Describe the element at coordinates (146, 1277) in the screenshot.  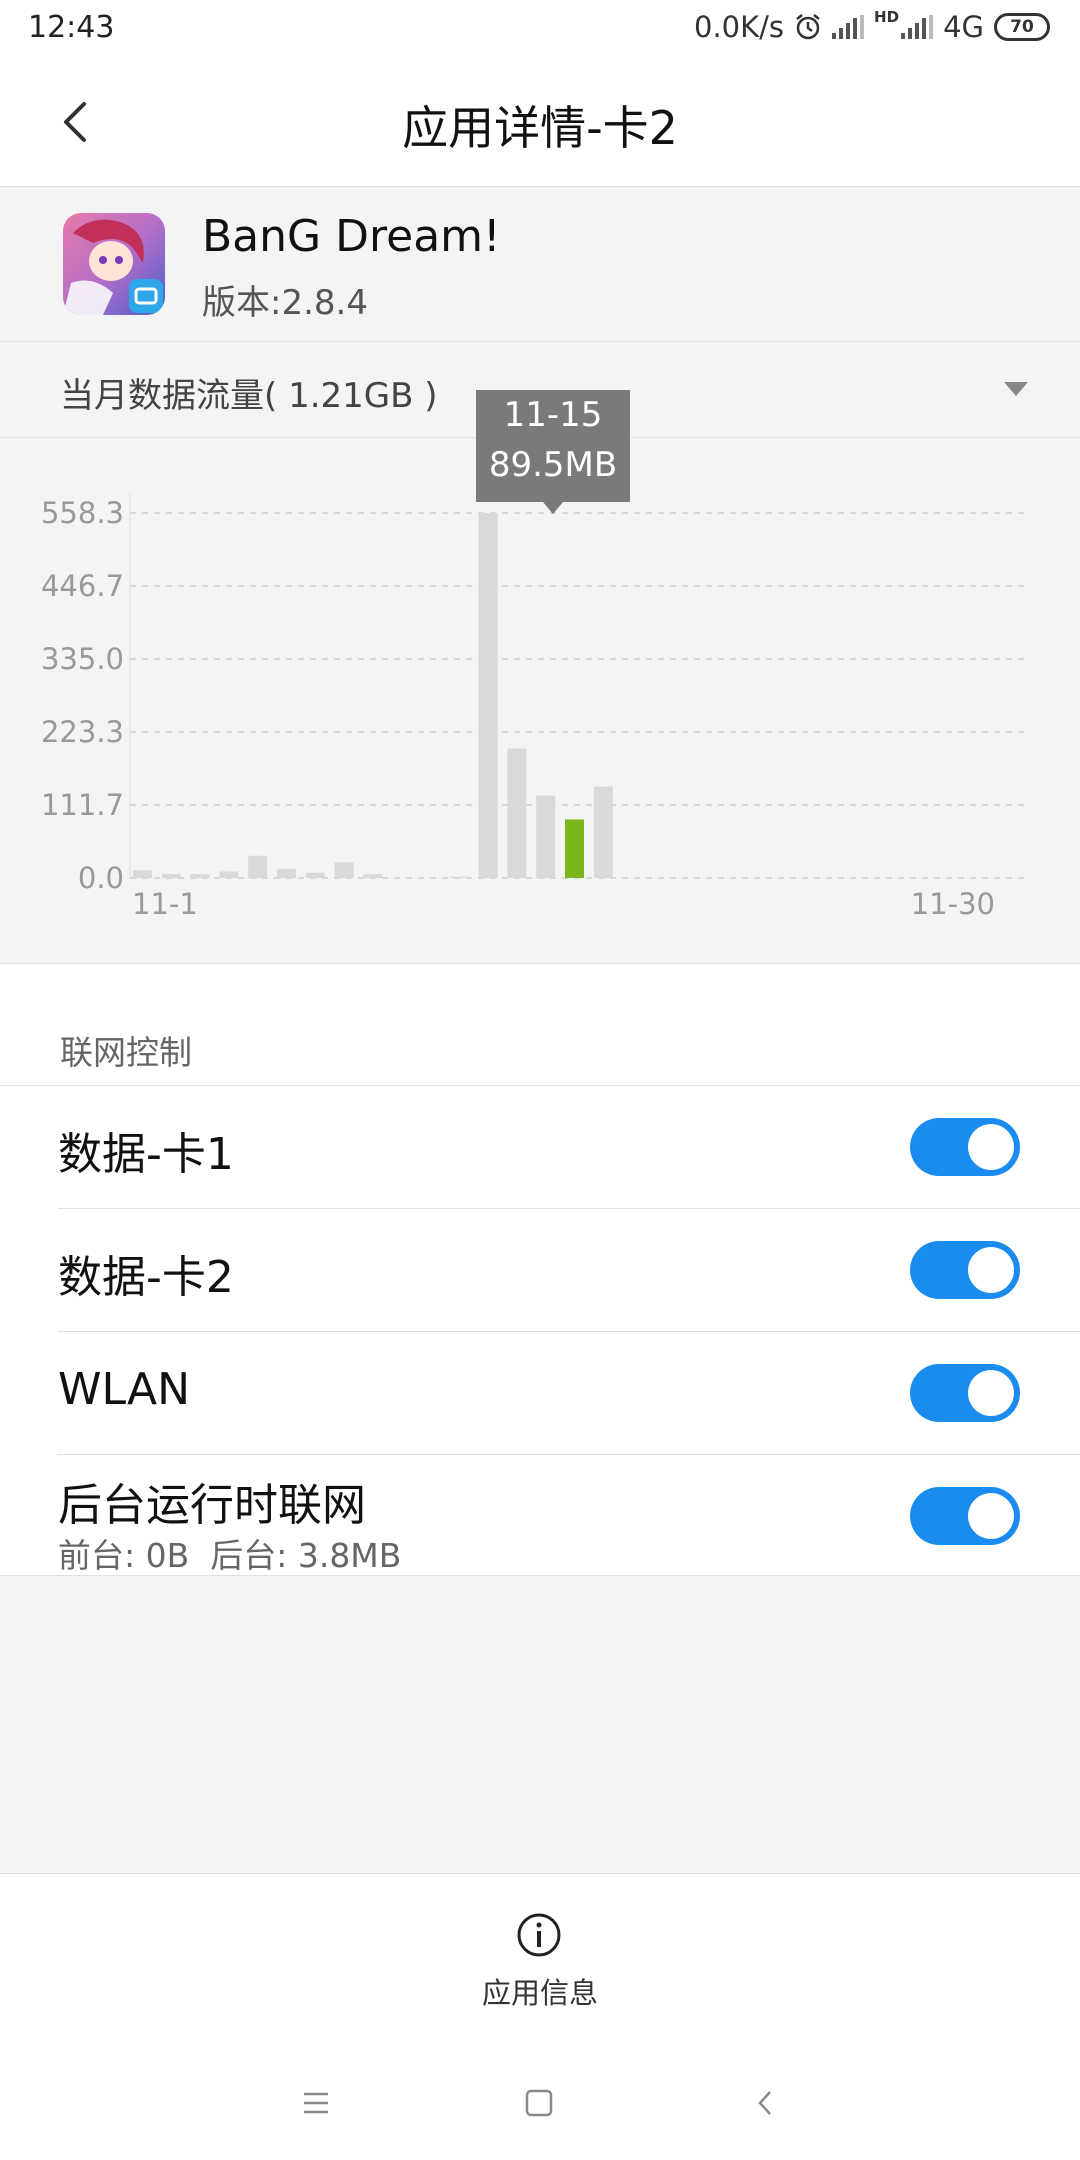
I see `row-label: 数据-卡2` at that location.